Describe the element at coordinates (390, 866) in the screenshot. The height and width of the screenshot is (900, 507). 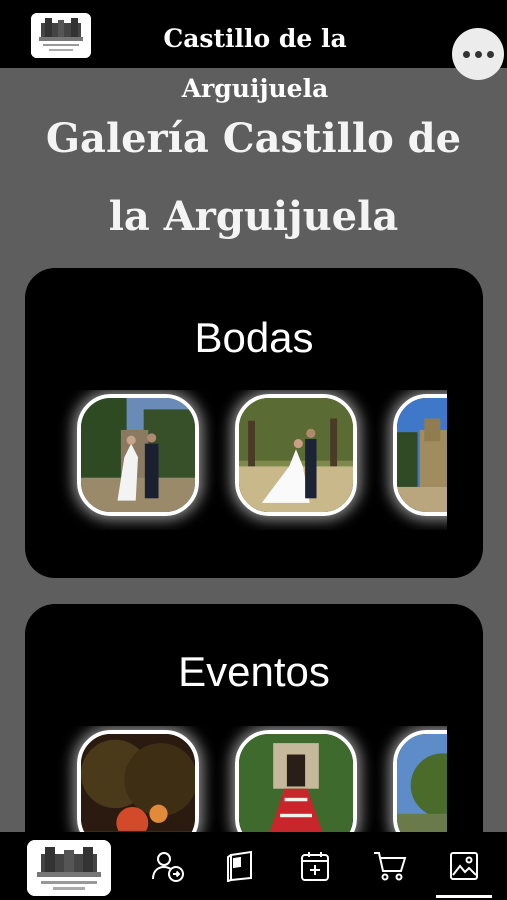
I see `cart-icon` at that location.